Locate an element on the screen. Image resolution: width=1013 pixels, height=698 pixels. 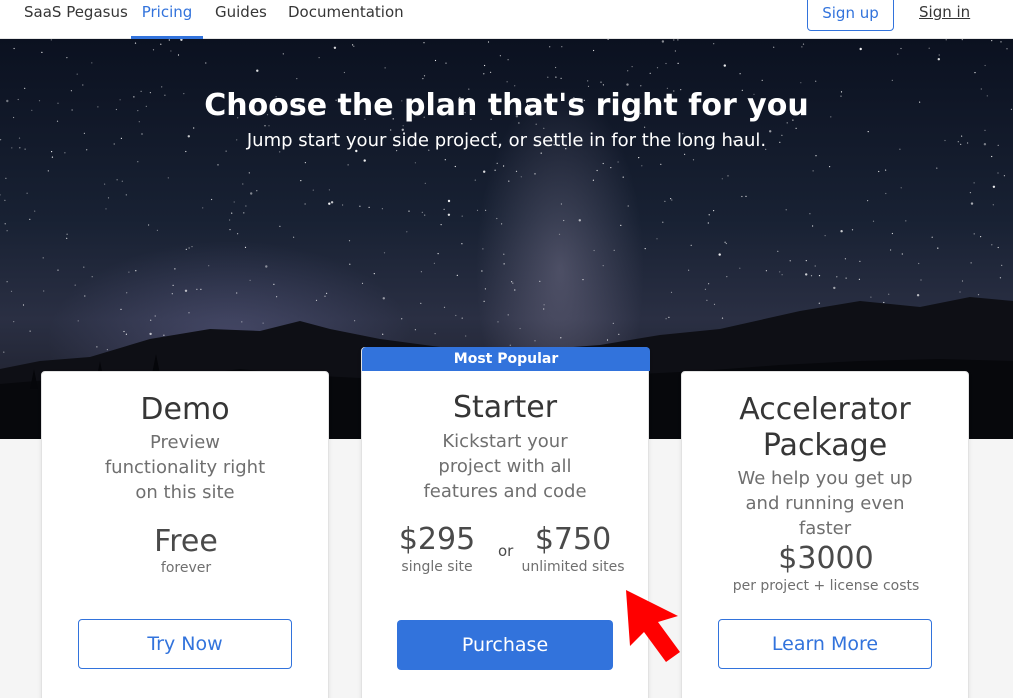
try-now-button: Try Now is located at coordinates (185, 644).